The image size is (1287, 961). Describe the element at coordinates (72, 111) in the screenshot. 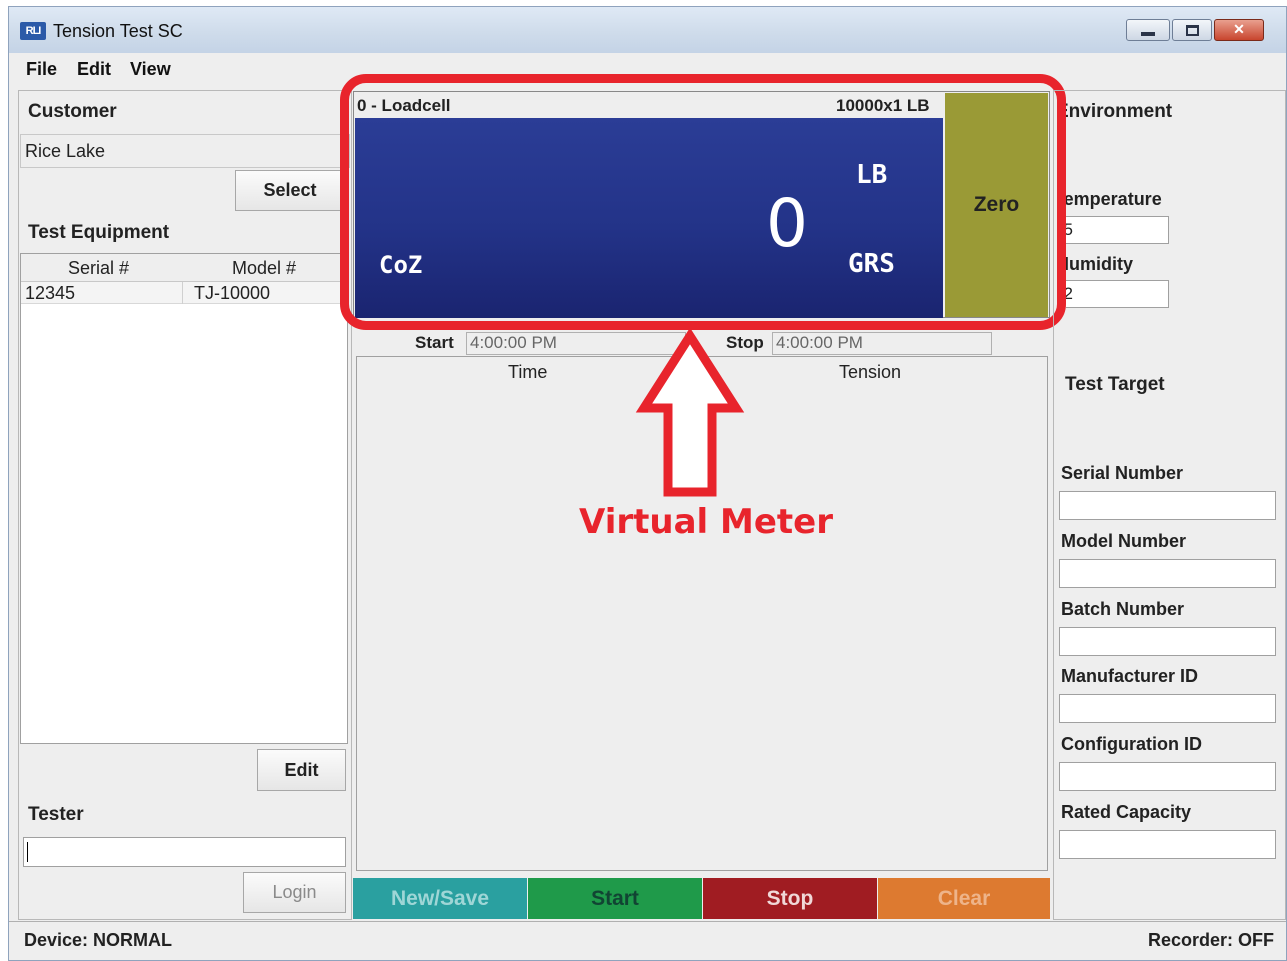

I see `customer-heading: Customer` at that location.